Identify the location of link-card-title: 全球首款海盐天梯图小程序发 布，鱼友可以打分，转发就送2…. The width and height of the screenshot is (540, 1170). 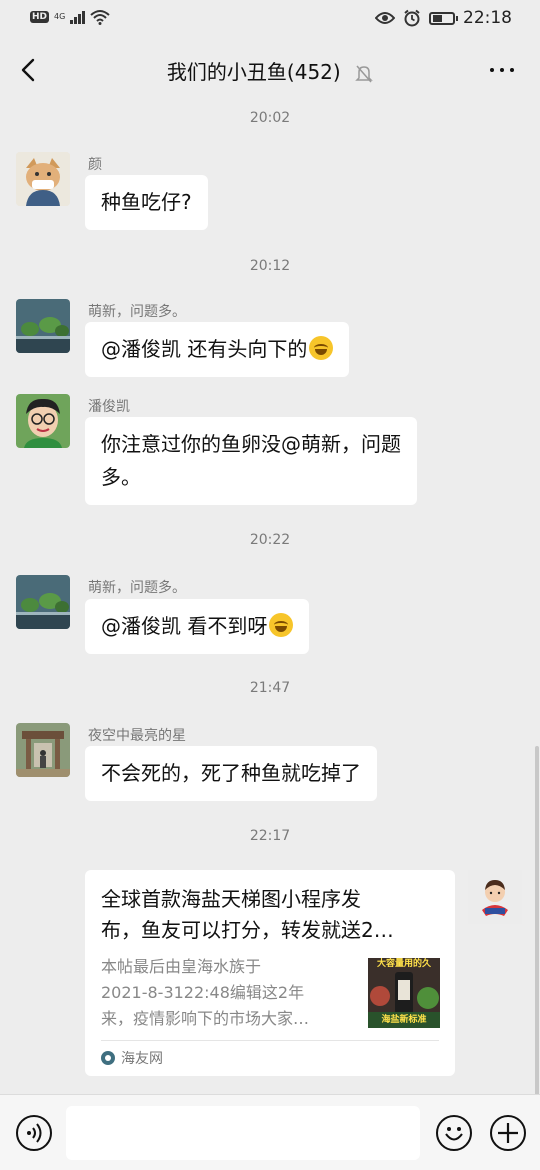
(271, 915).